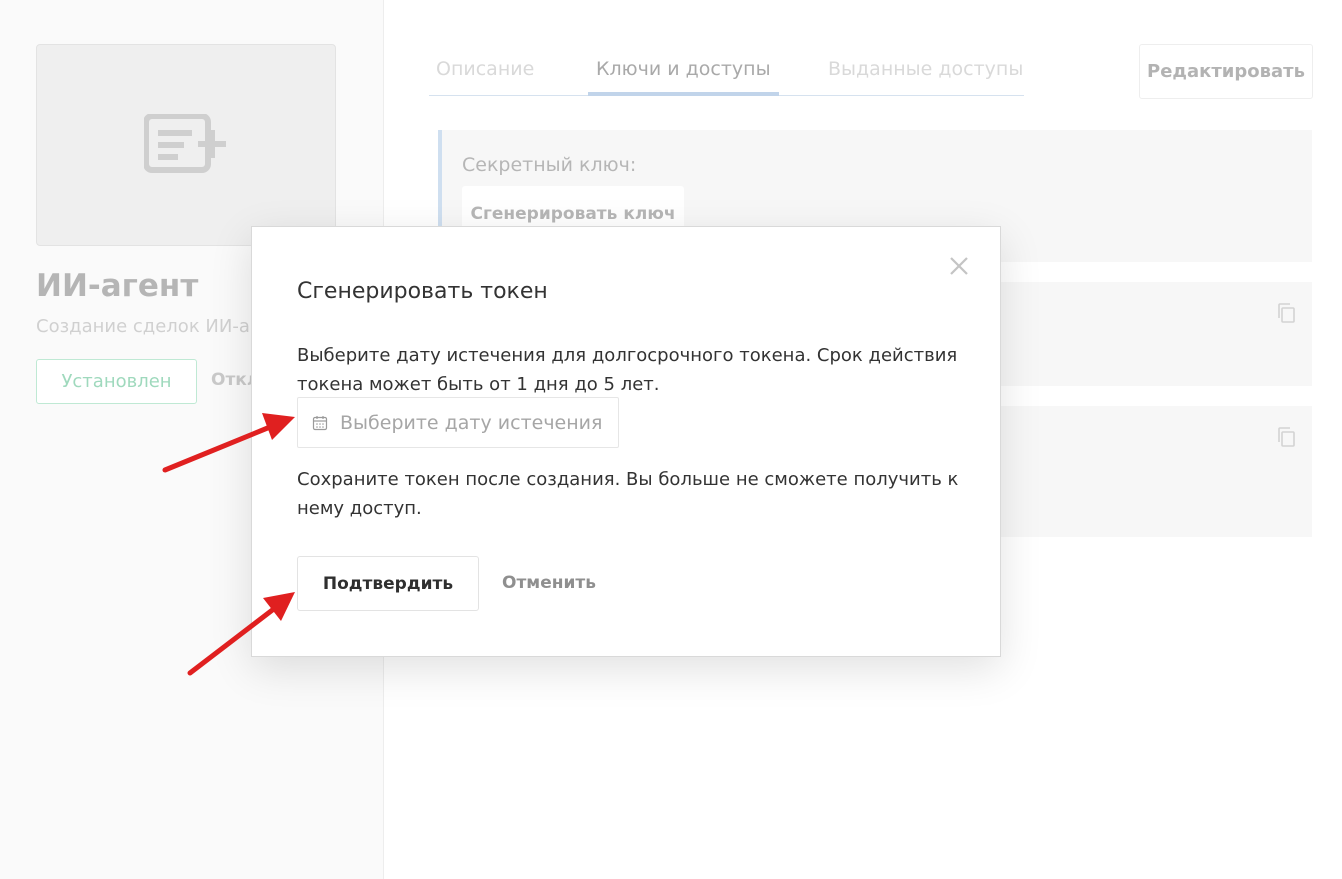 Image resolution: width=1342 pixels, height=879 pixels. I want to click on disable-link: Отключить, so click(233, 380).